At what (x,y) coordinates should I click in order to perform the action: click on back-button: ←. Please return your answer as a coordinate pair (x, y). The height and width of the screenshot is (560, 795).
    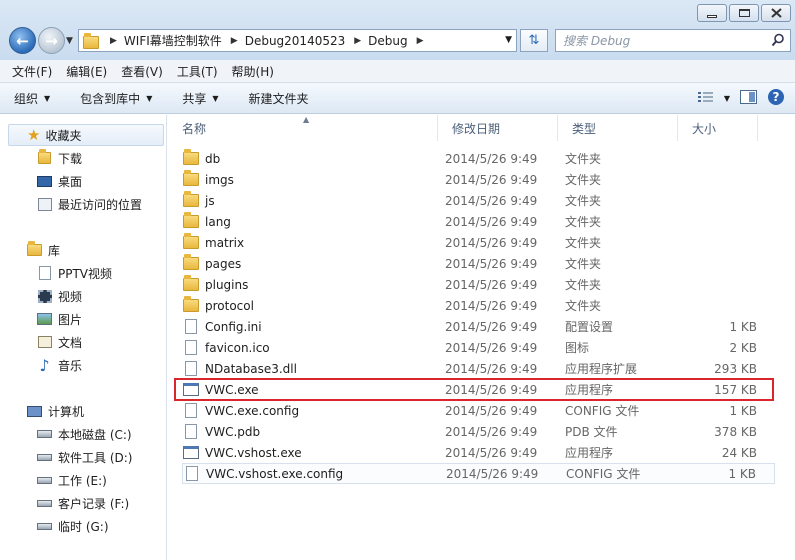
    Looking at the image, I should click on (22, 40).